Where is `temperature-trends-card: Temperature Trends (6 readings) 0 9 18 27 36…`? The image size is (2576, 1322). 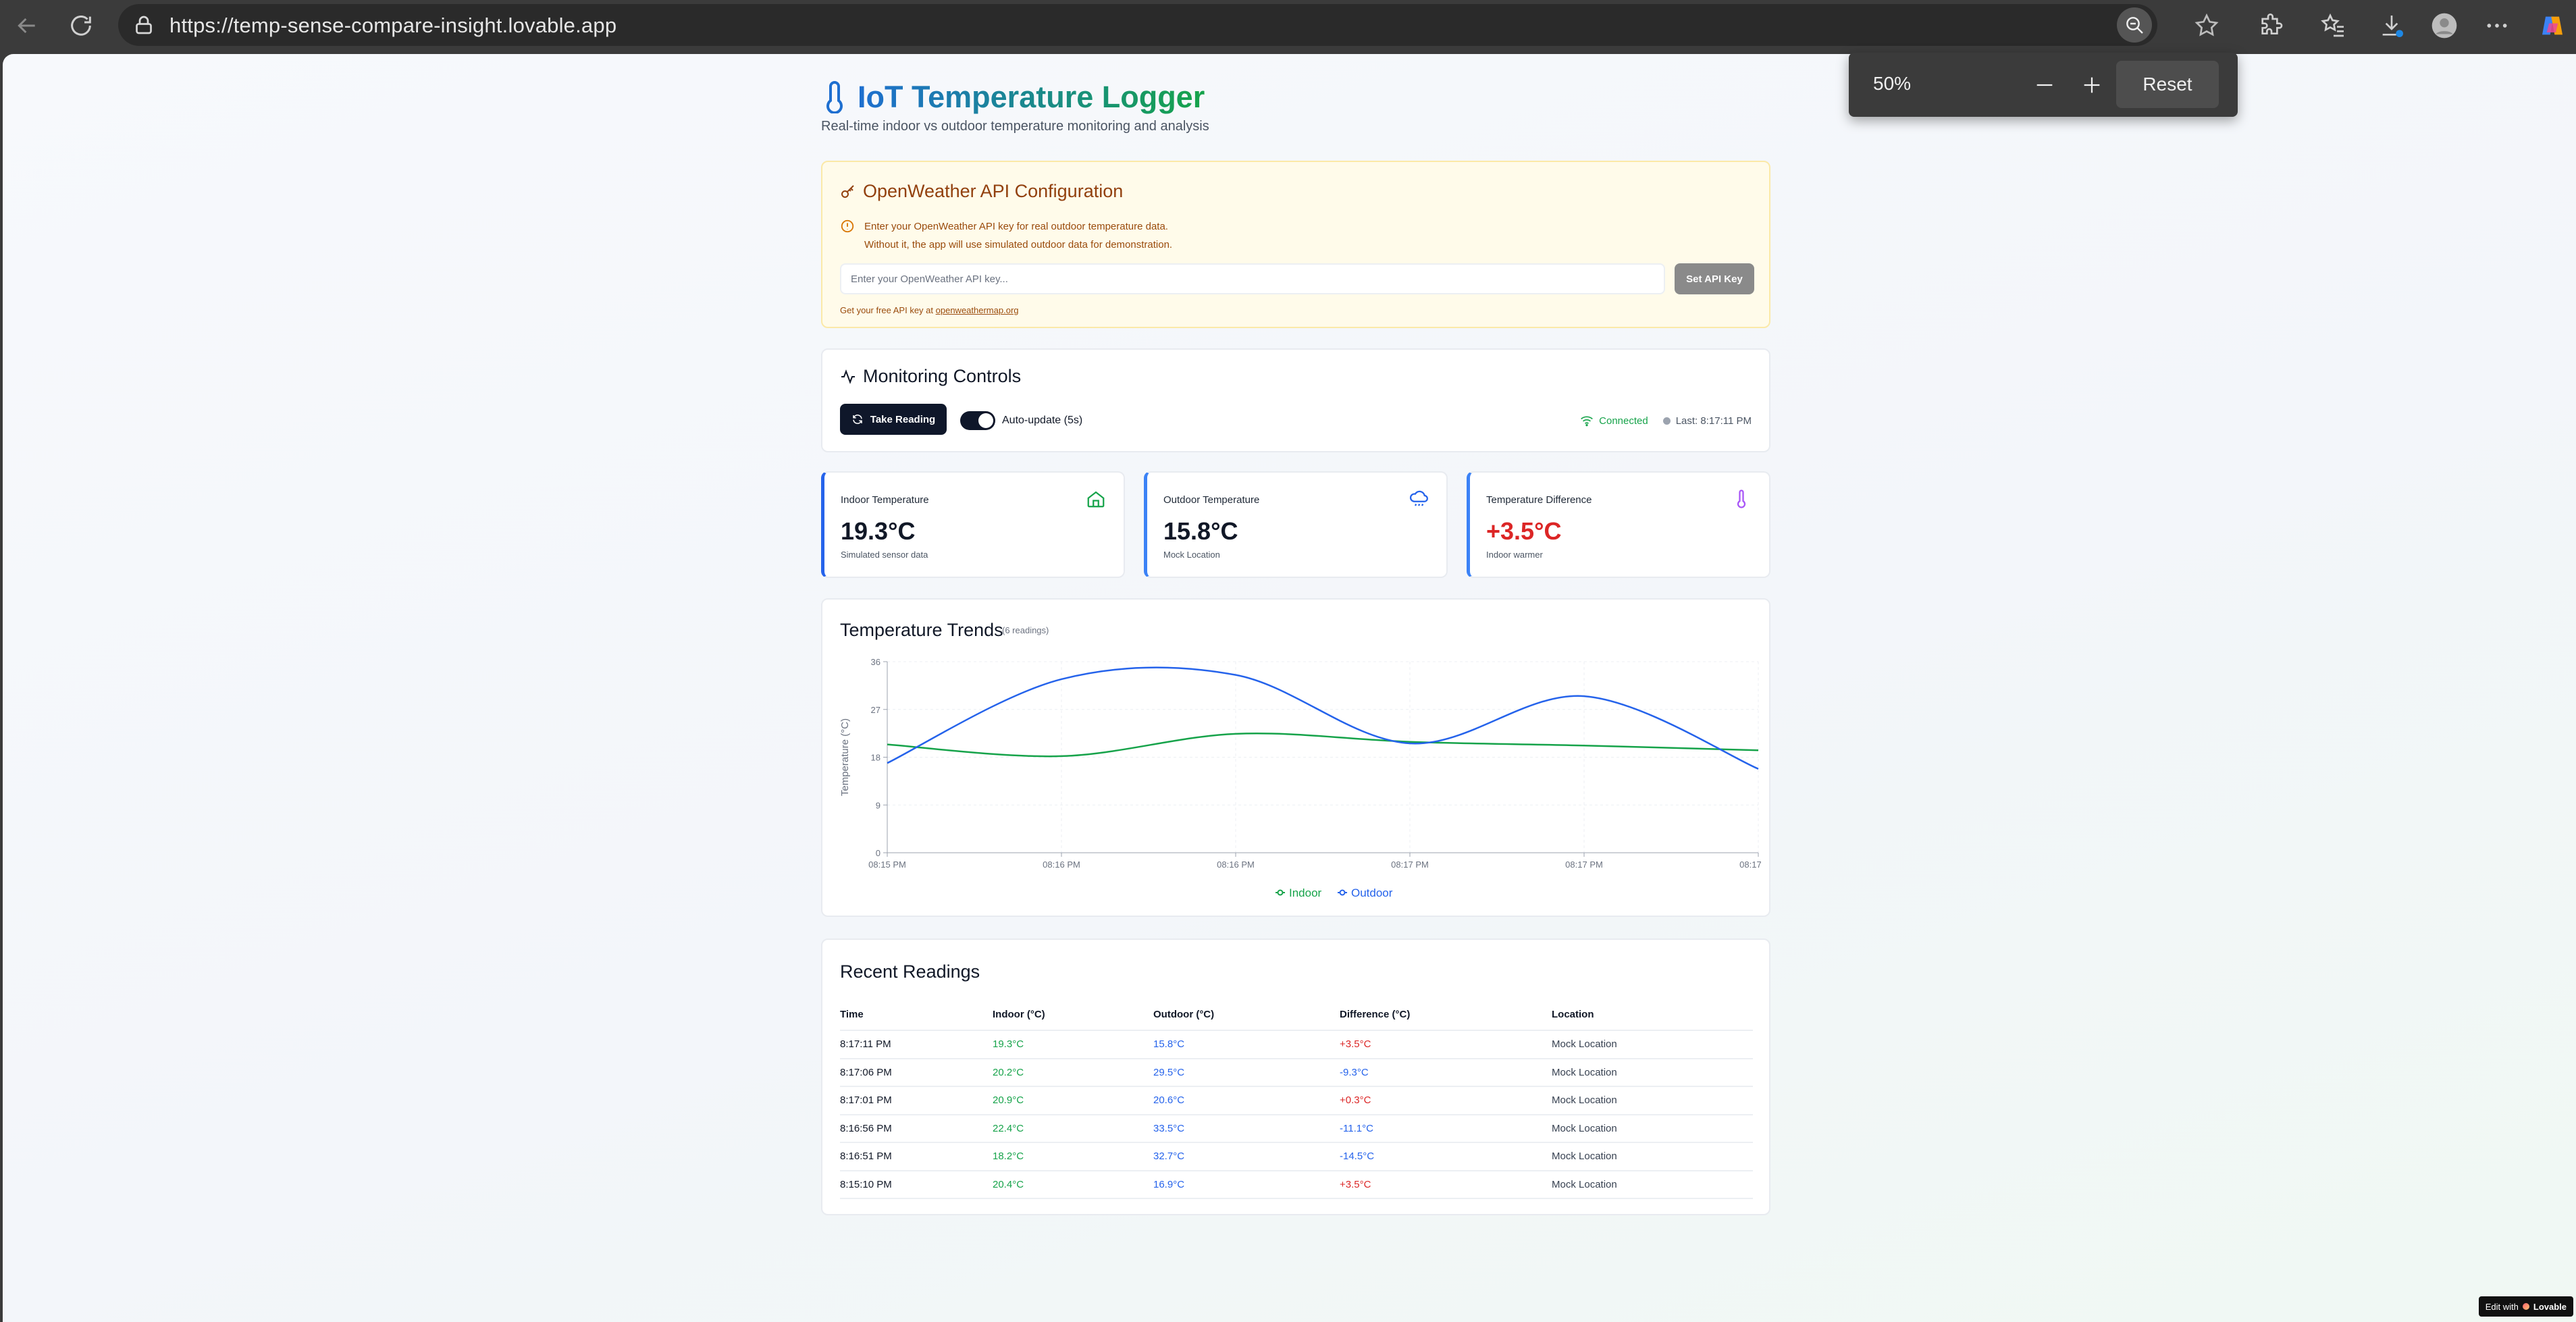
temperature-trends-card: Temperature Trends (6 readings) 0 9 18 27 36… is located at coordinates (1295, 757).